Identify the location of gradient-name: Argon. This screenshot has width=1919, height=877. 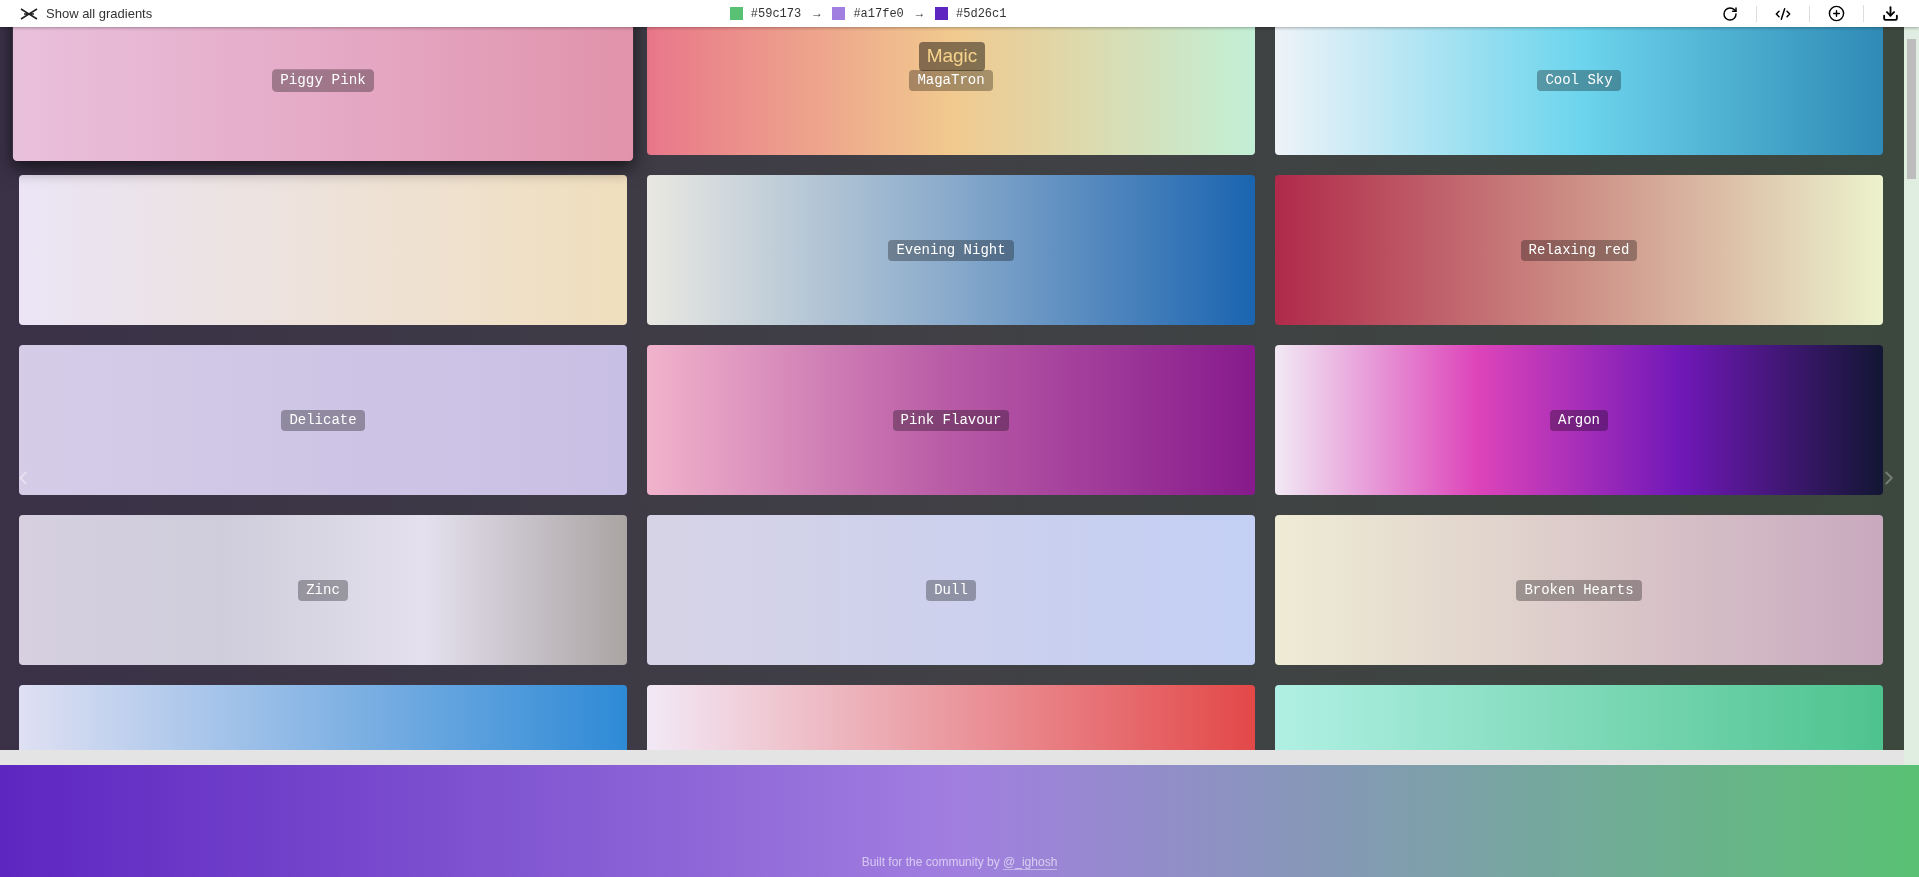
(1579, 420).